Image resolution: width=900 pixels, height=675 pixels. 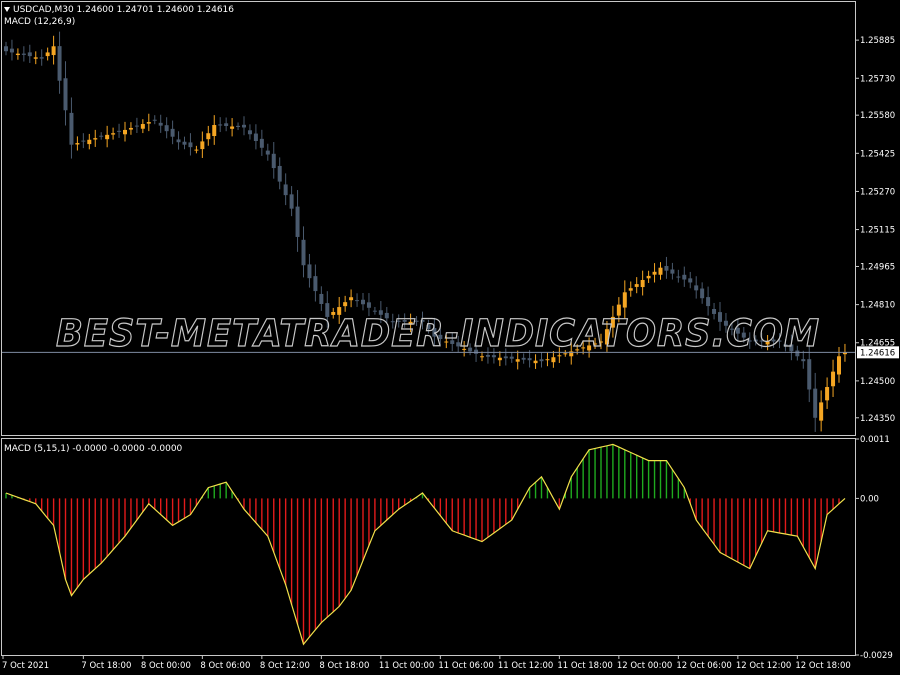 What do you see at coordinates (106, 666) in the screenshot?
I see `time-tick-label: 7 Oct 18:00` at bounding box center [106, 666].